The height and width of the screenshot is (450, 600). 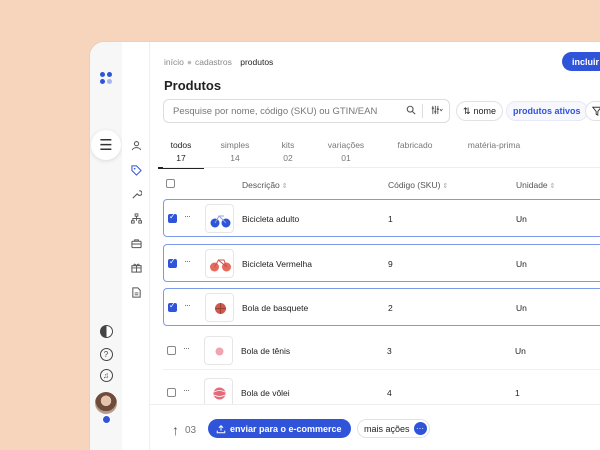 What do you see at coordinates (547, 111) in the screenshot?
I see `status-filter-chip: produtos ativos` at bounding box center [547, 111].